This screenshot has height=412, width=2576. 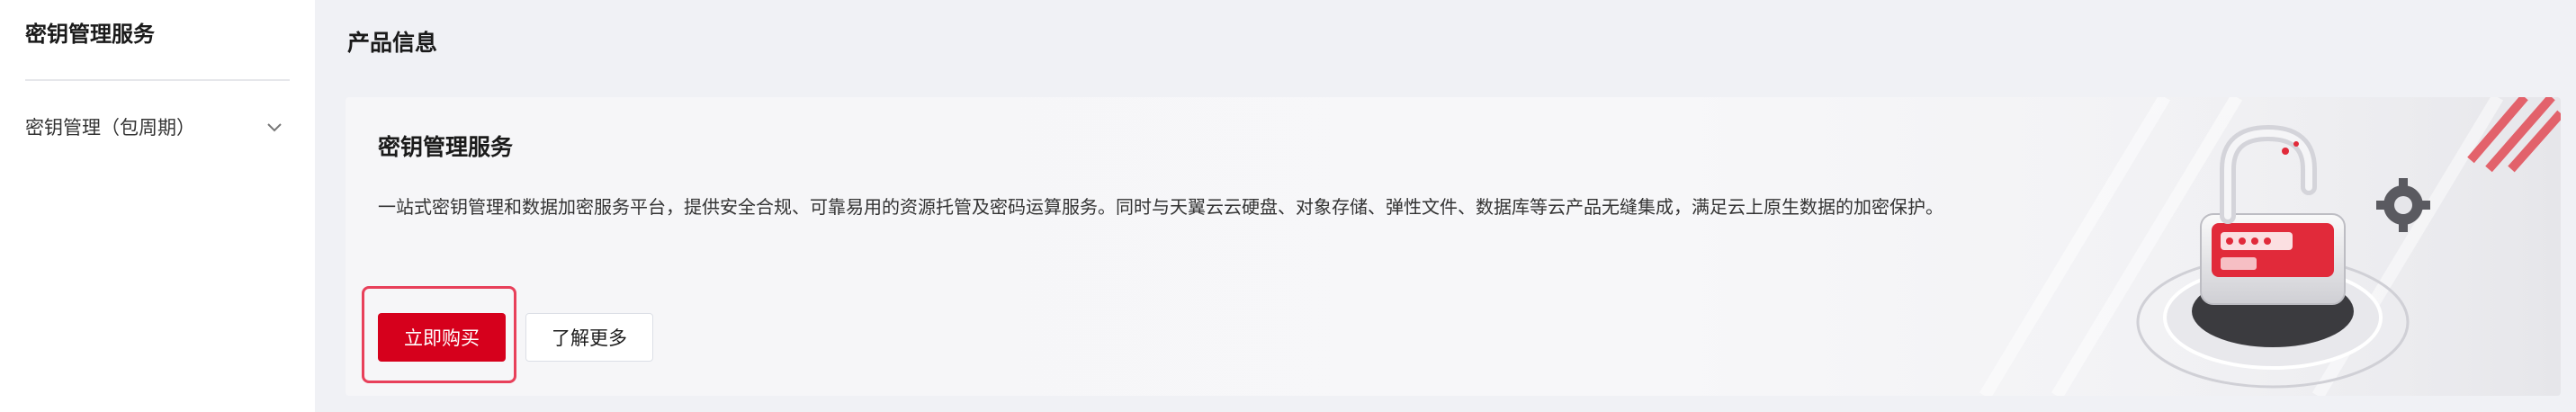 What do you see at coordinates (442, 337) in the screenshot?
I see `buy-now-button: 立即购买` at bounding box center [442, 337].